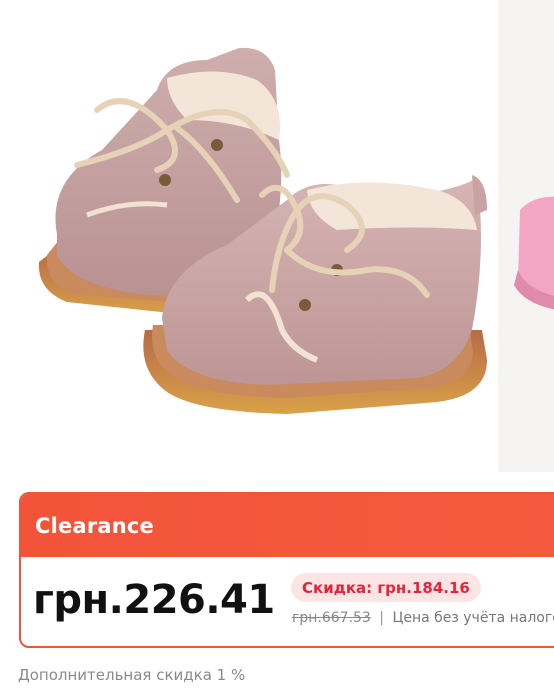  I want to click on extra-discount-text: Дополнительная скидка 1 %, so click(132, 675).